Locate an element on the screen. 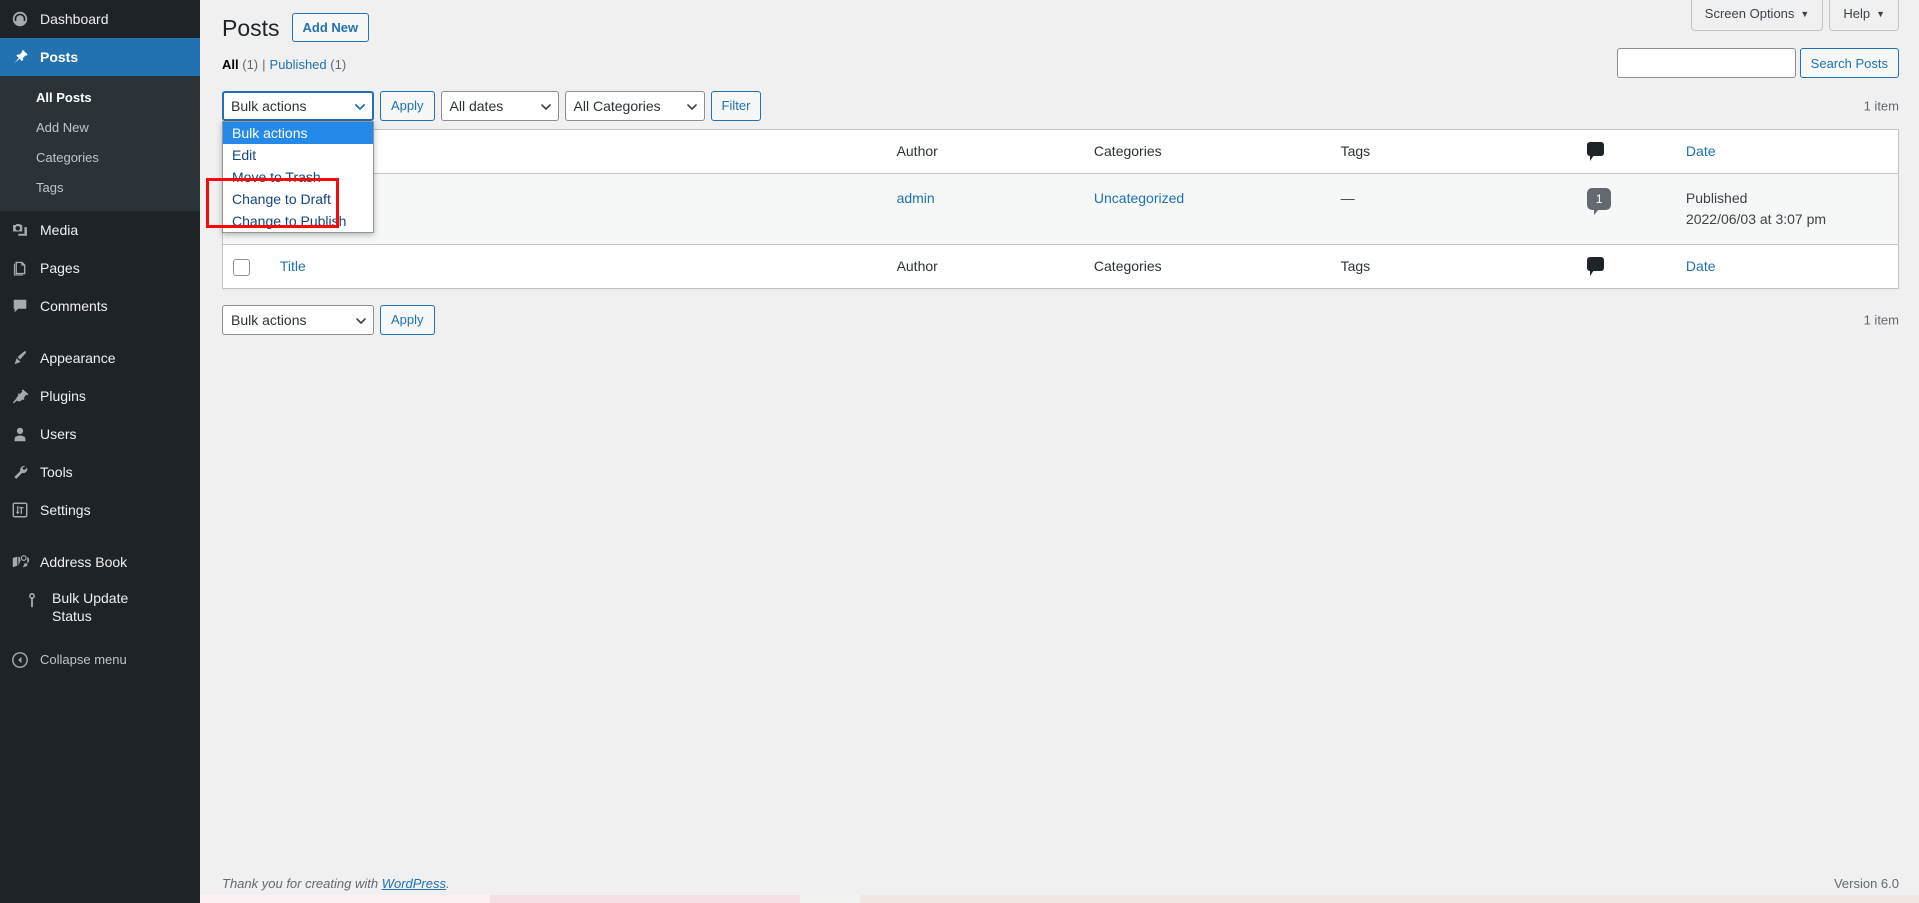  sidebar-item-users: Users is located at coordinates (100, 434).